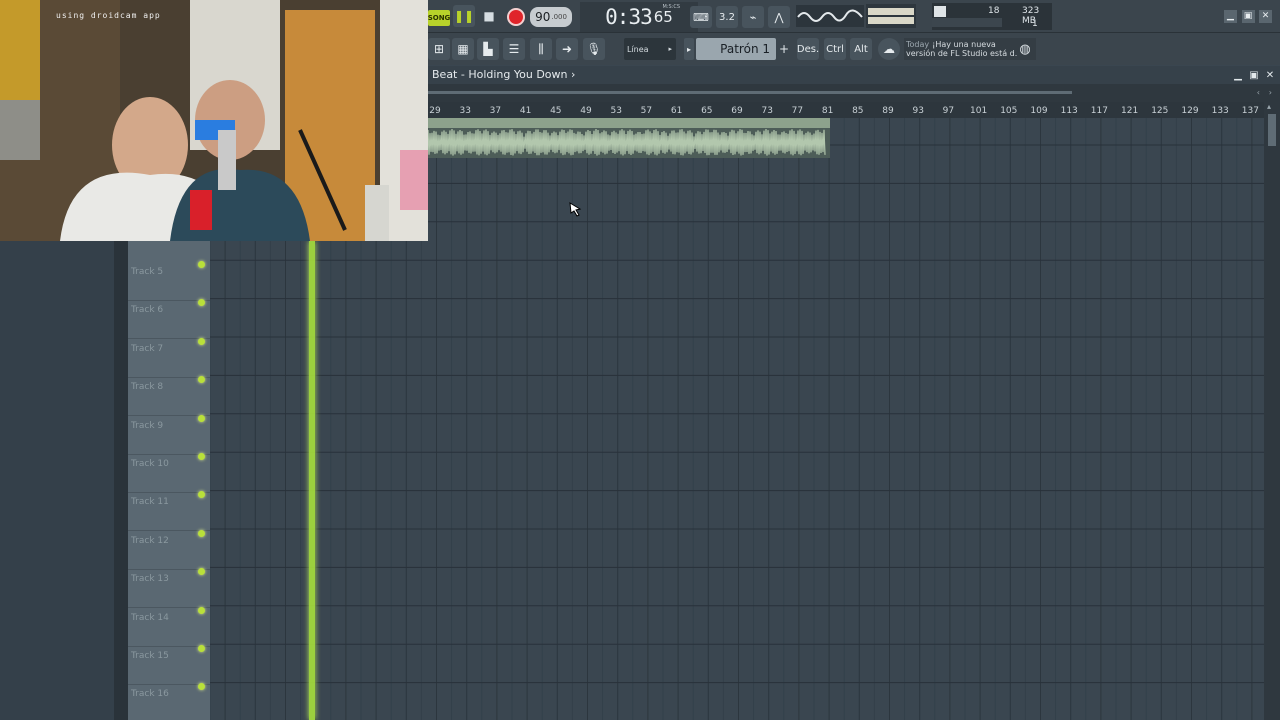  I want to click on metronome-icon: ⋀, so click(779, 17).